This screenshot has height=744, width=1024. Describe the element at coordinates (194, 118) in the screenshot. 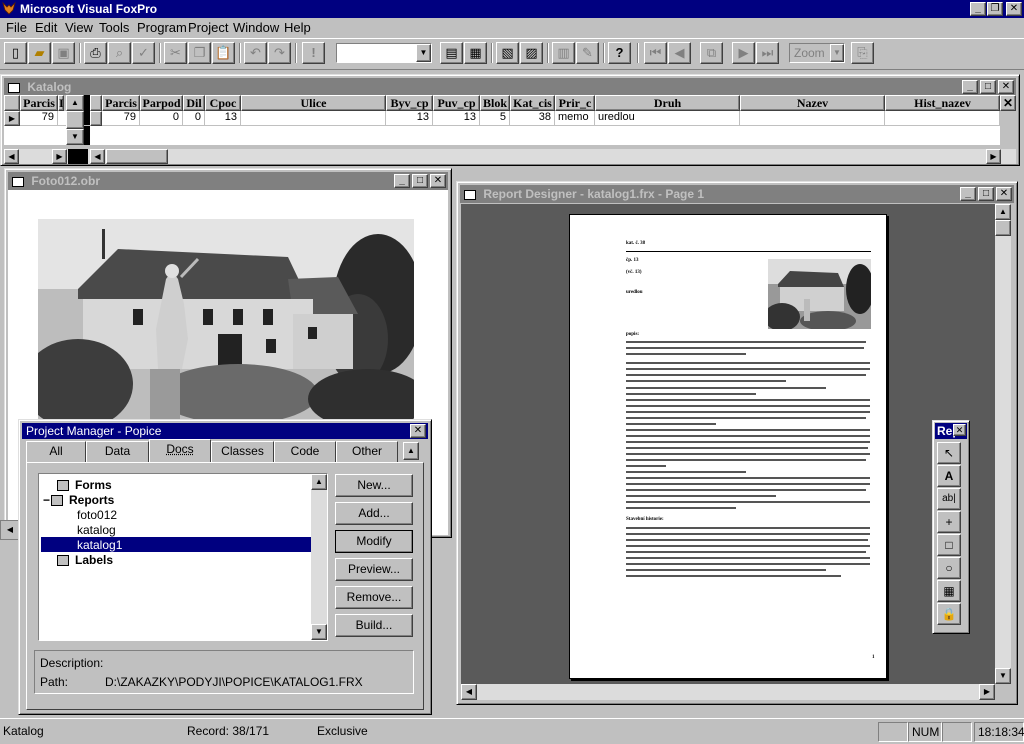

I see `cell-dil: 0` at that location.